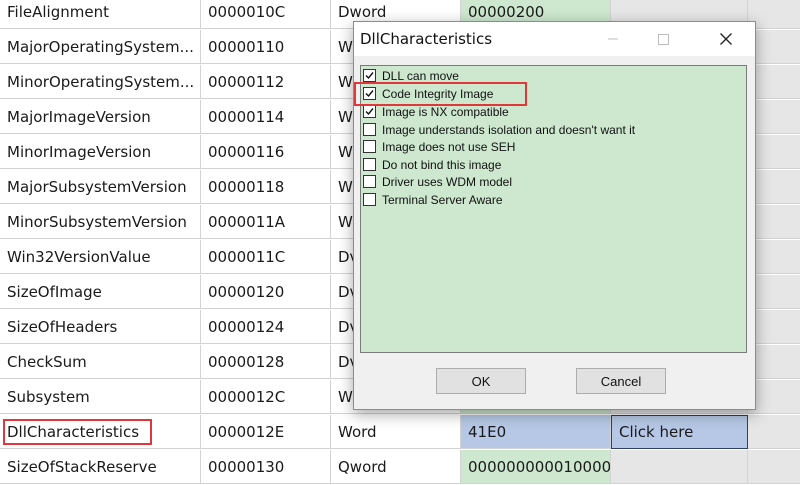 The width and height of the screenshot is (800, 485). What do you see at coordinates (426, 39) in the screenshot?
I see `dialog-title: DllCharacteristics` at bounding box center [426, 39].